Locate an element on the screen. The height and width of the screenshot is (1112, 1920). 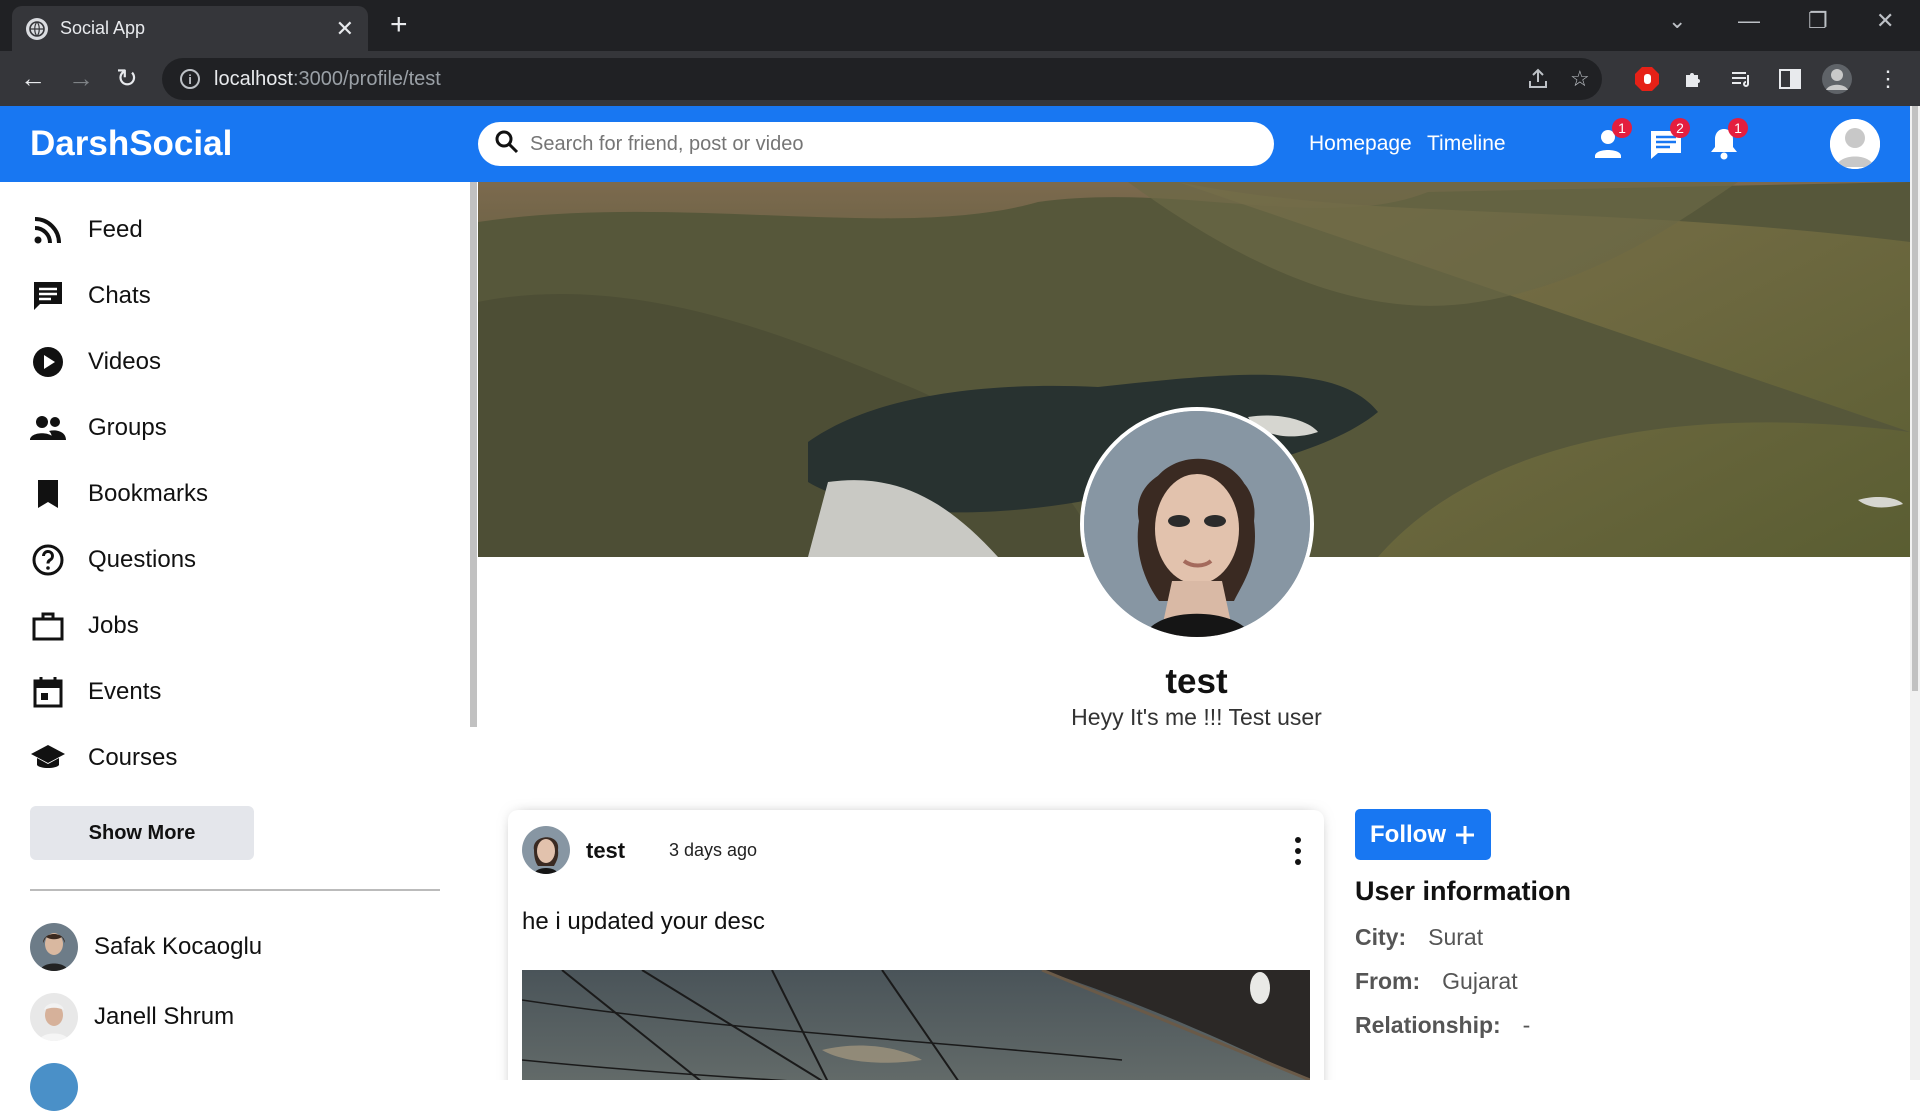
page-scrollbar is located at coordinates (1915, 593).